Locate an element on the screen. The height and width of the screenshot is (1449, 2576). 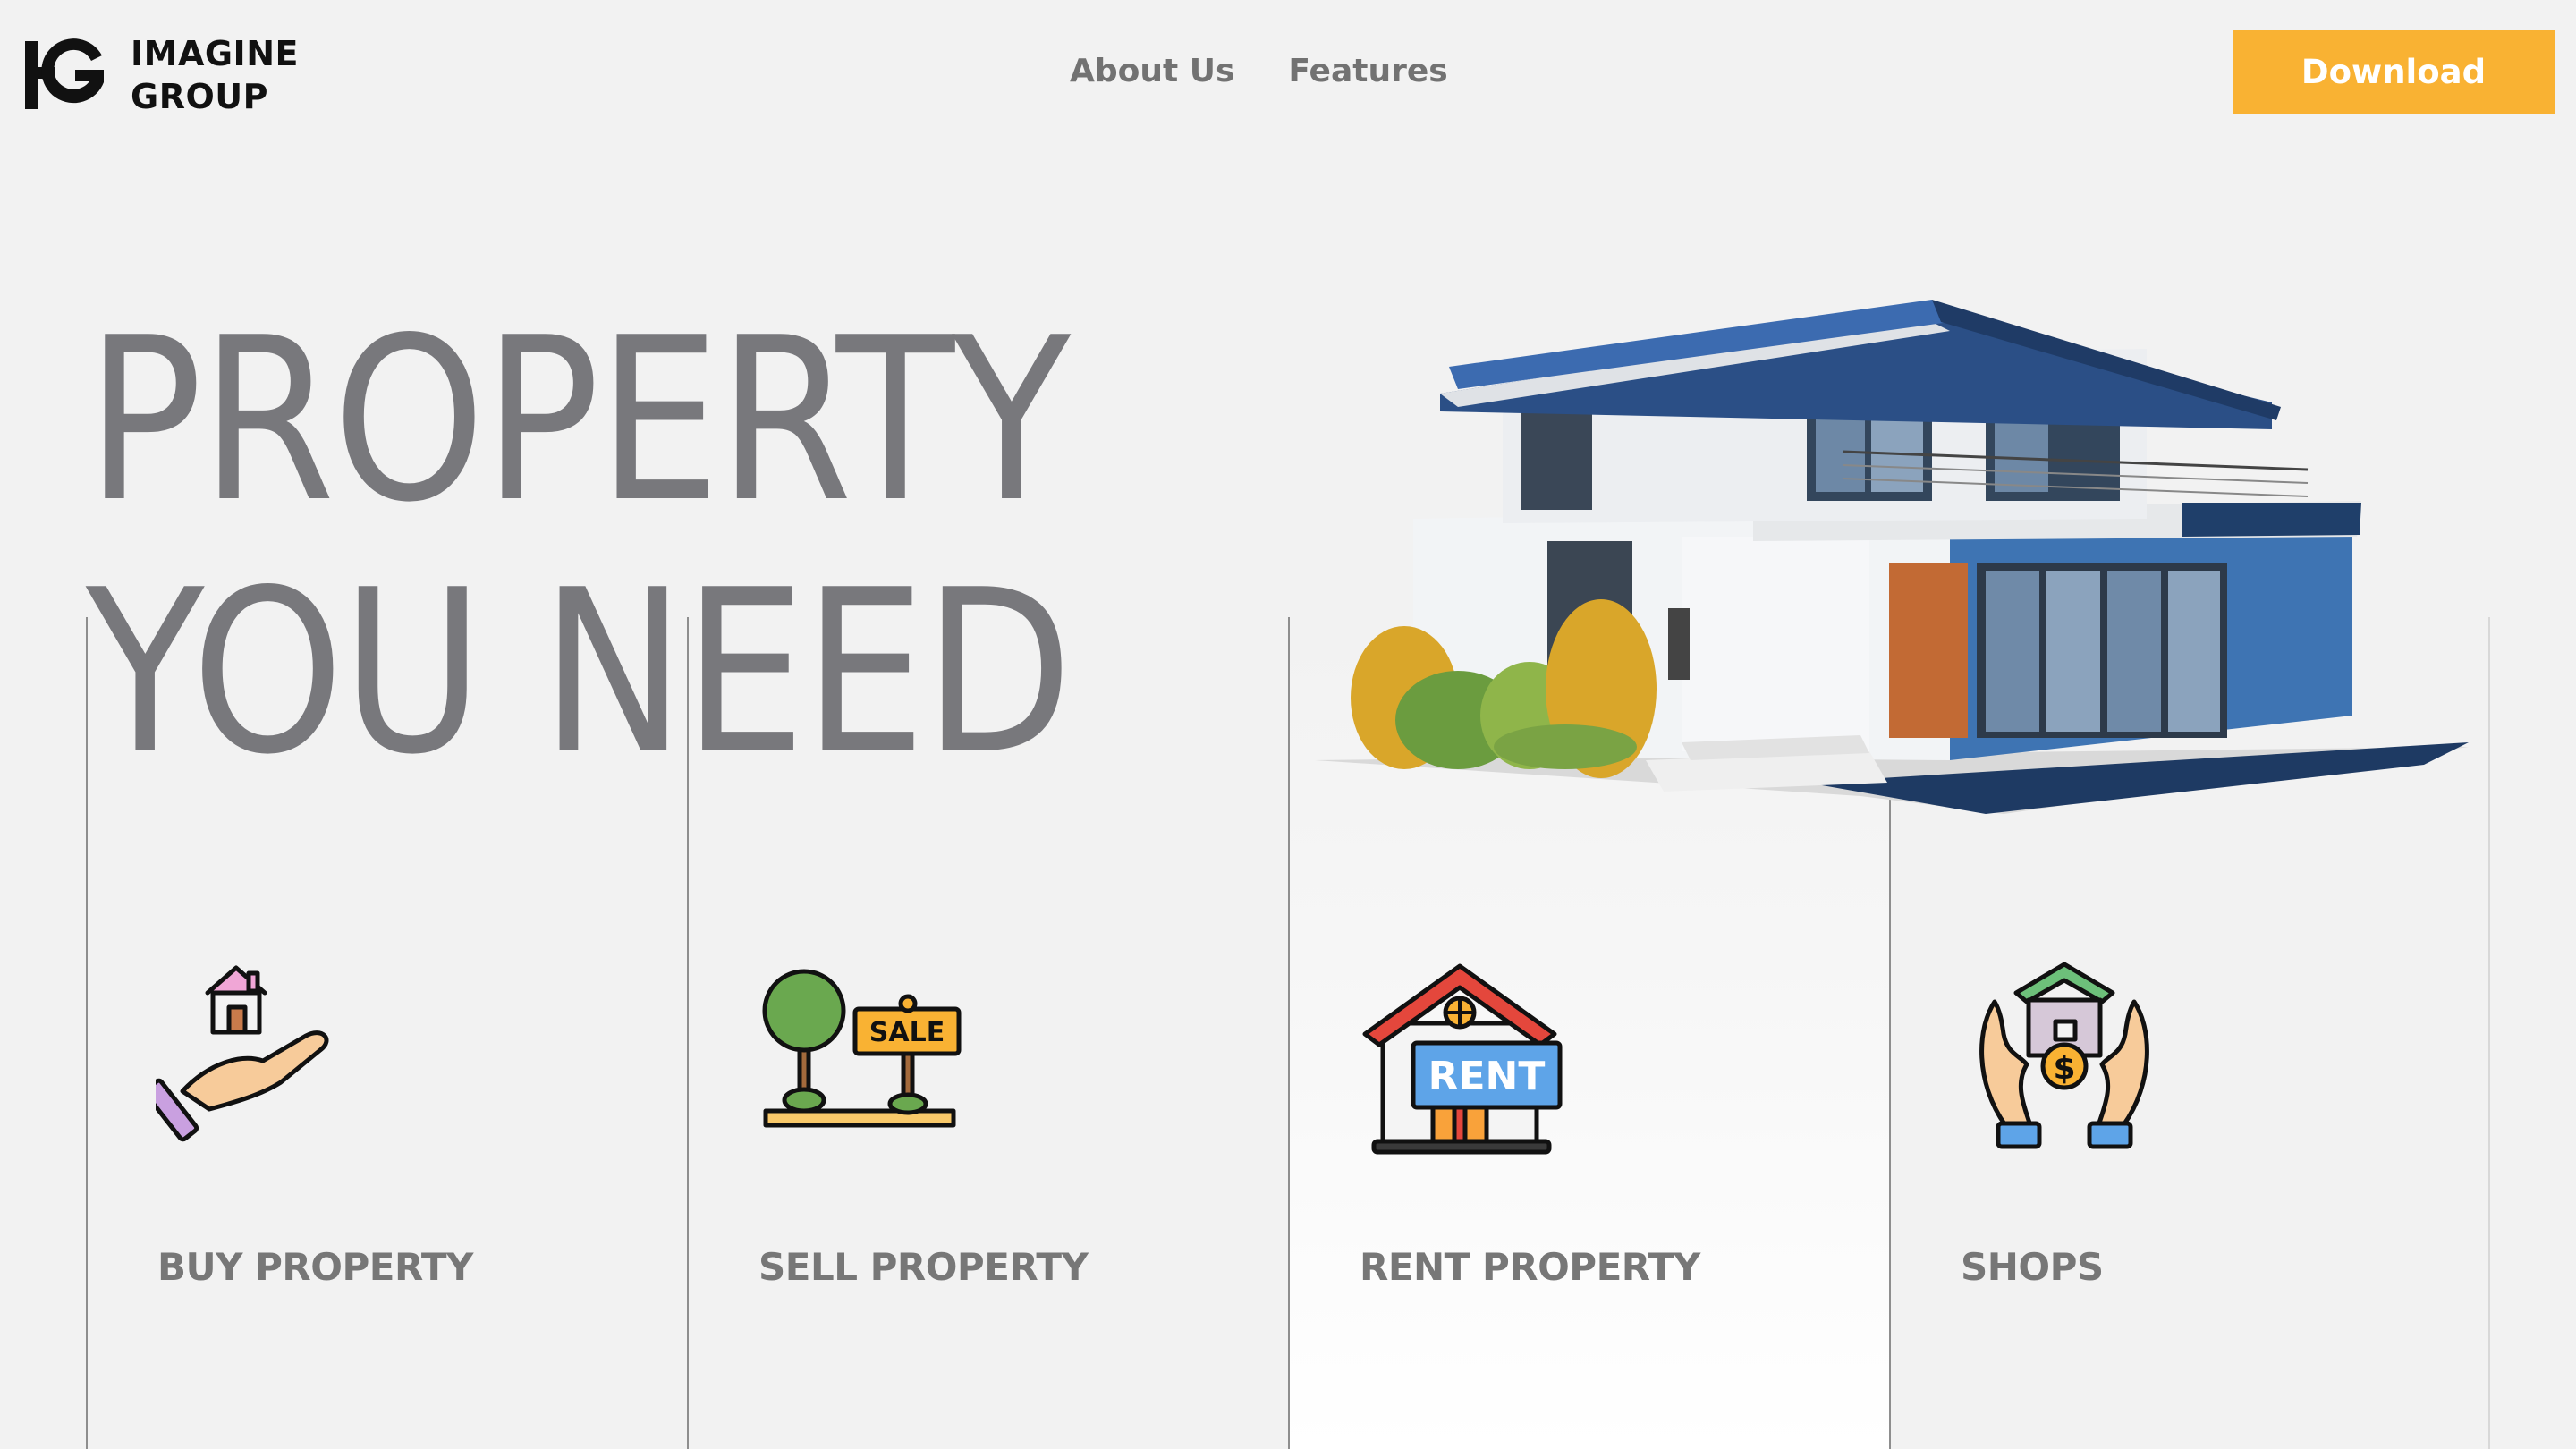
sale-sign-text: SALE is located at coordinates (907, 1032).